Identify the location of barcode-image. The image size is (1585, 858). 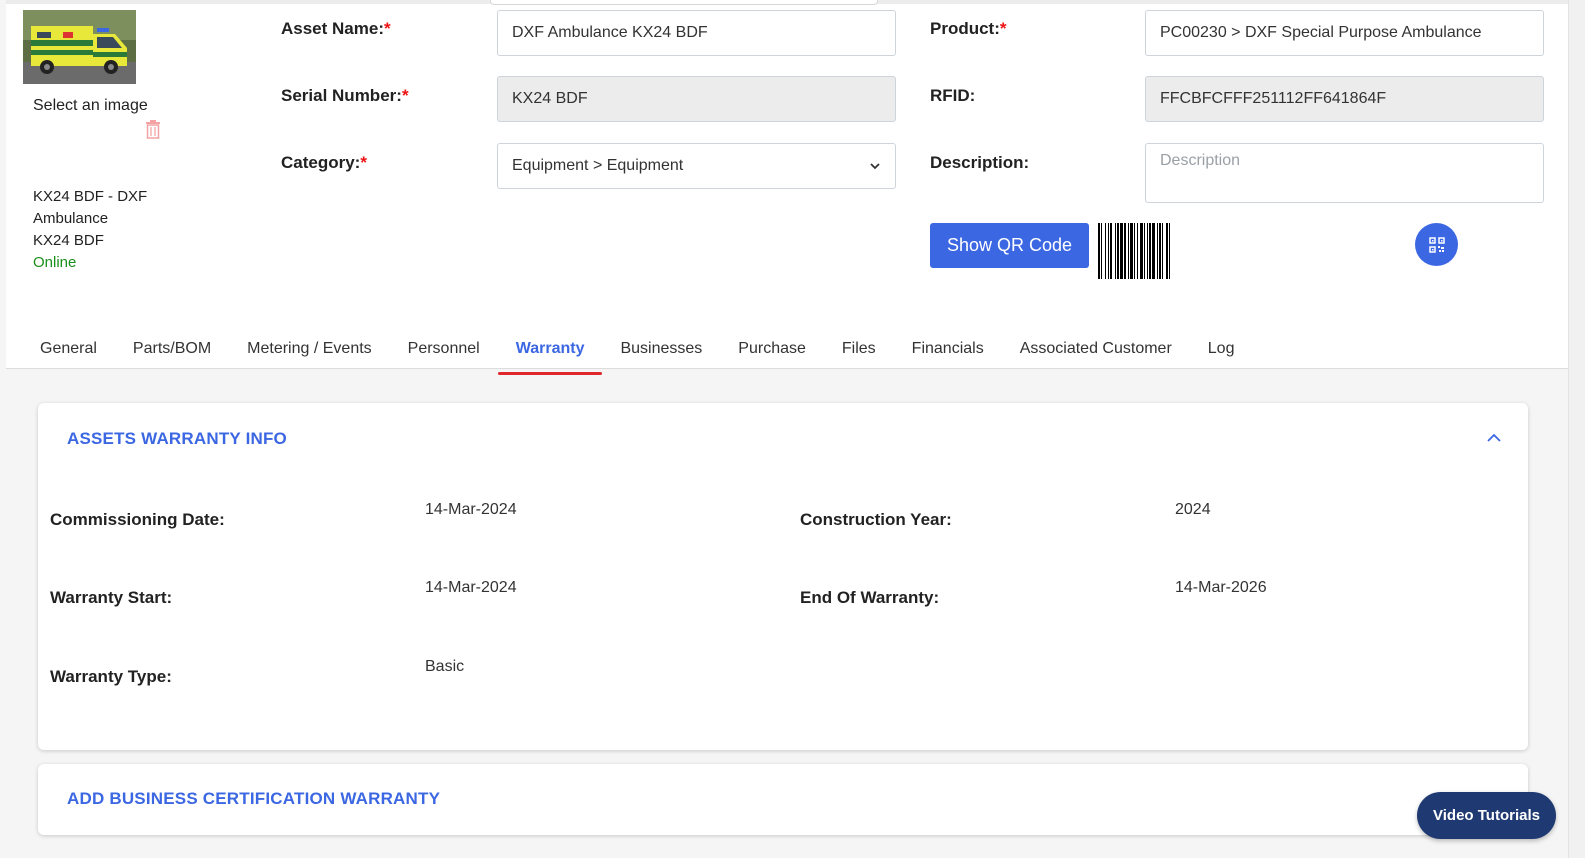
(1134, 251).